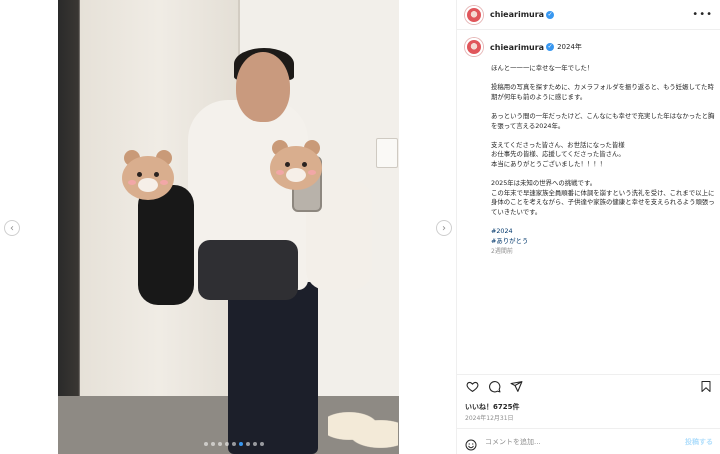 The height and width of the screenshot is (454, 720). I want to click on action-bar, so click(588, 386).